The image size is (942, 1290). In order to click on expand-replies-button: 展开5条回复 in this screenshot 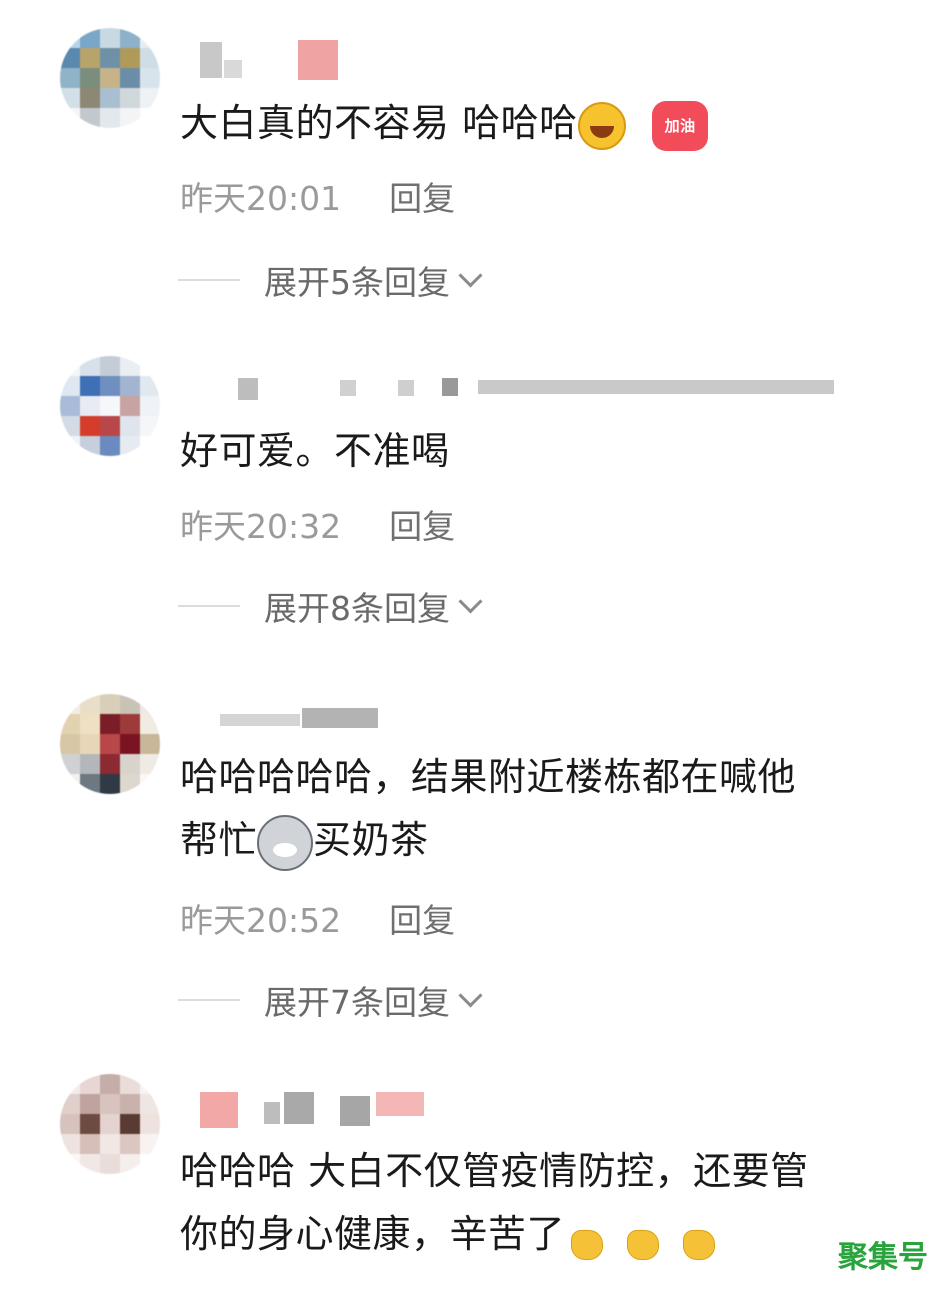, I will do `click(330, 280)`.